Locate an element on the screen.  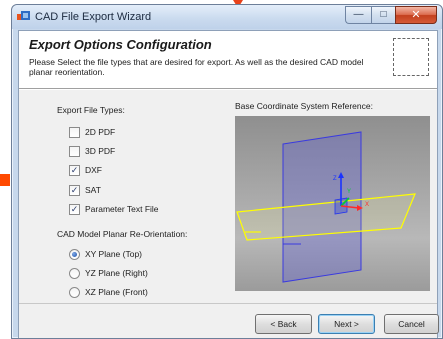
coordinate-reference-label: Base Coordinate System Reference: is located at coordinates (304, 106).